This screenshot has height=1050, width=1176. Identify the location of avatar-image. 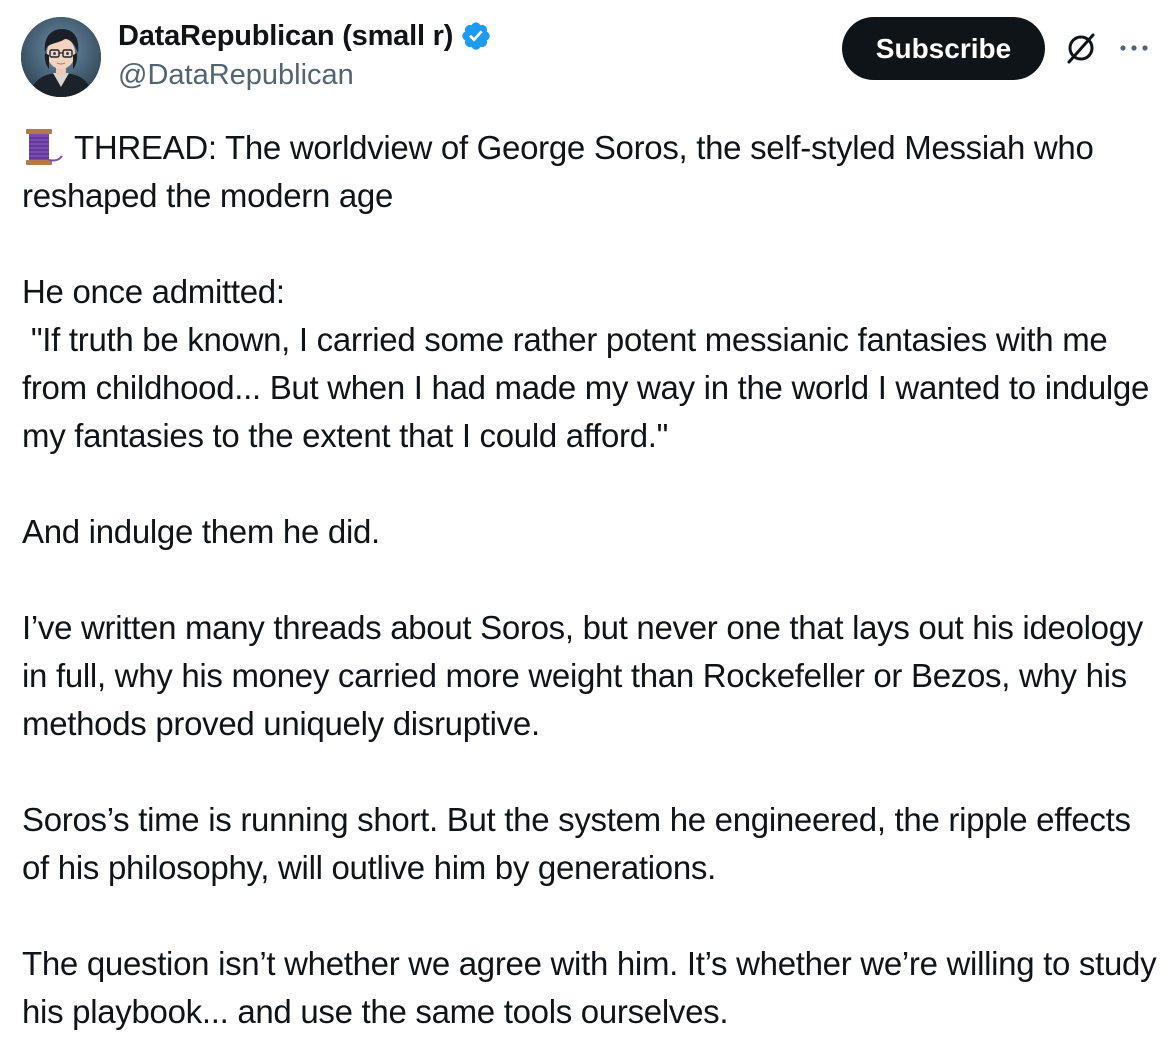
(61, 57).